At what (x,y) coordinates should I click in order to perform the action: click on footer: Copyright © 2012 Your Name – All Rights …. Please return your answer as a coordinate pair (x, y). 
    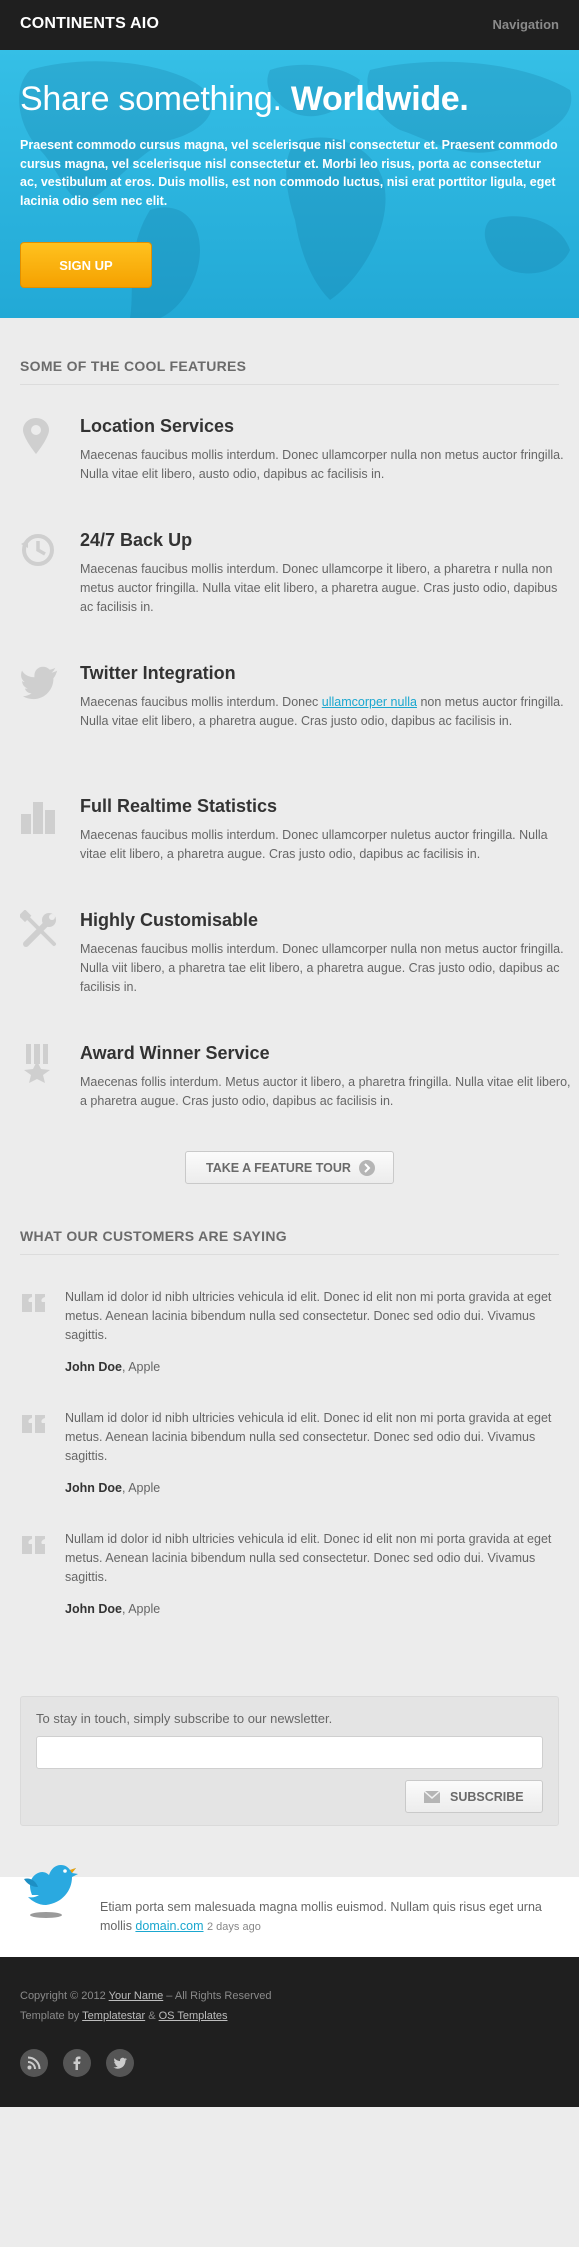
    Looking at the image, I should click on (289, 2032).